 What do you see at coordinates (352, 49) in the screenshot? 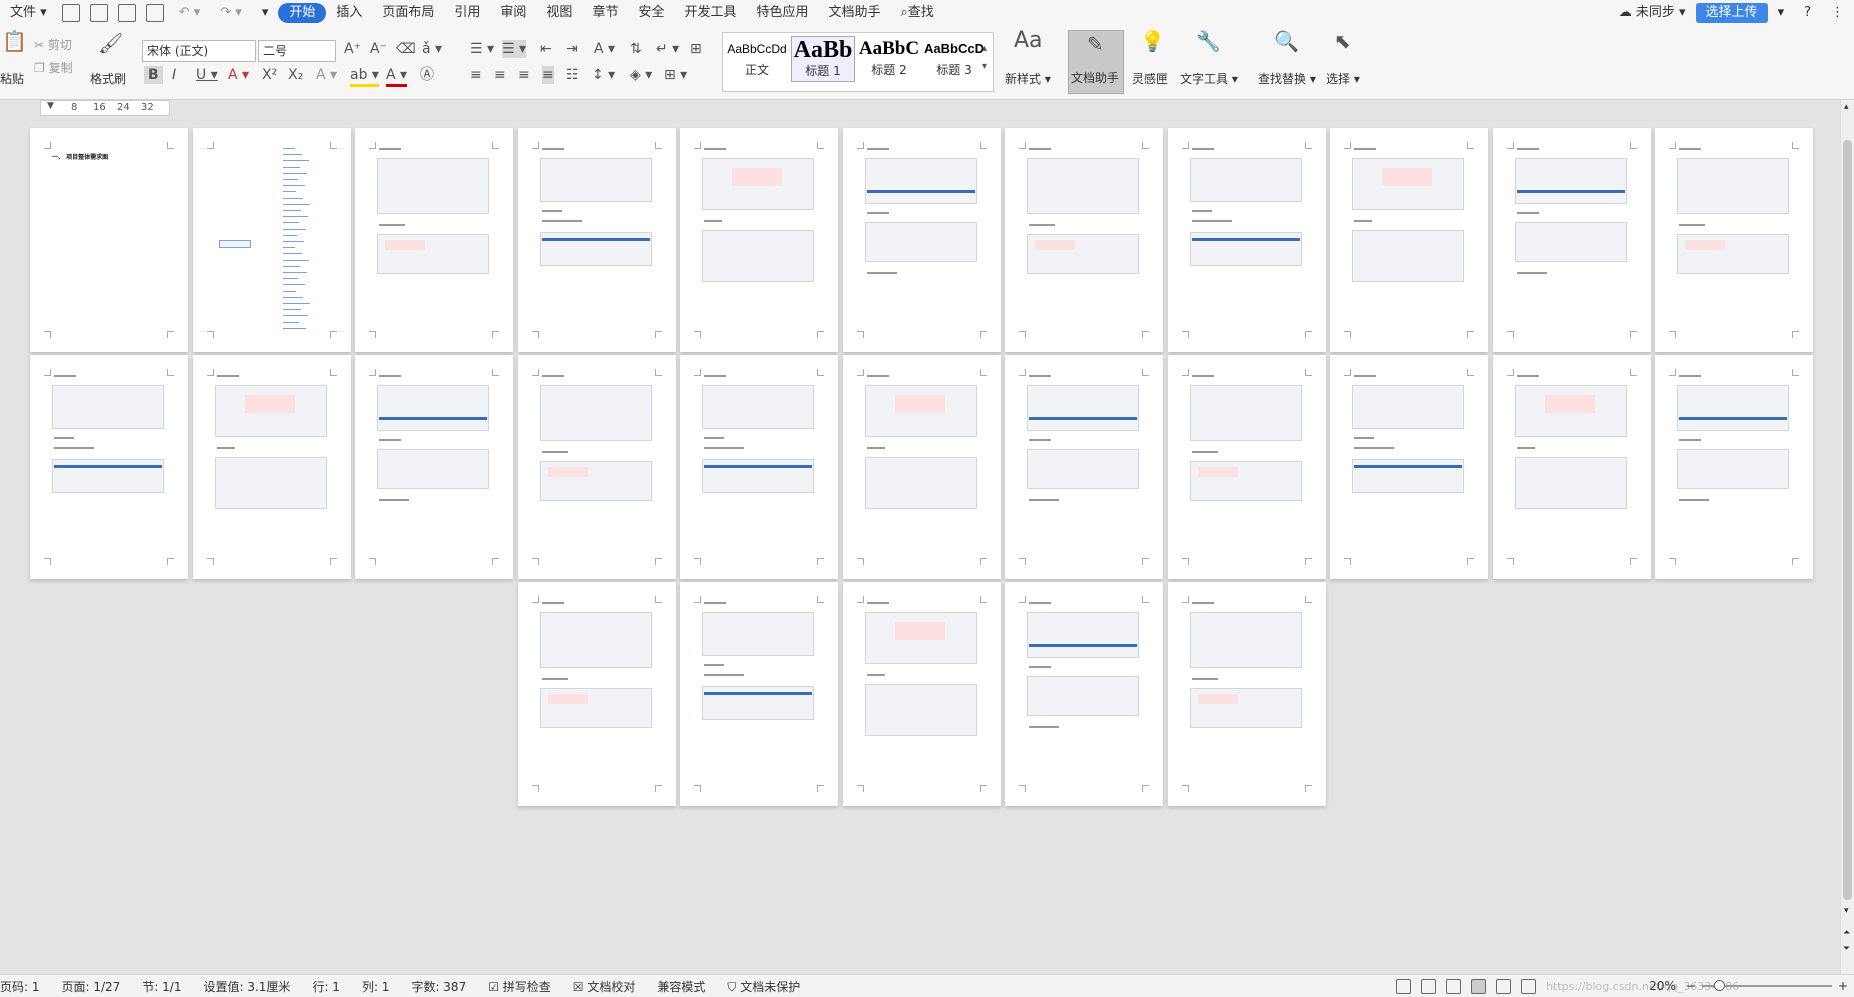
I see `grow-font-icon: A⁺` at bounding box center [352, 49].